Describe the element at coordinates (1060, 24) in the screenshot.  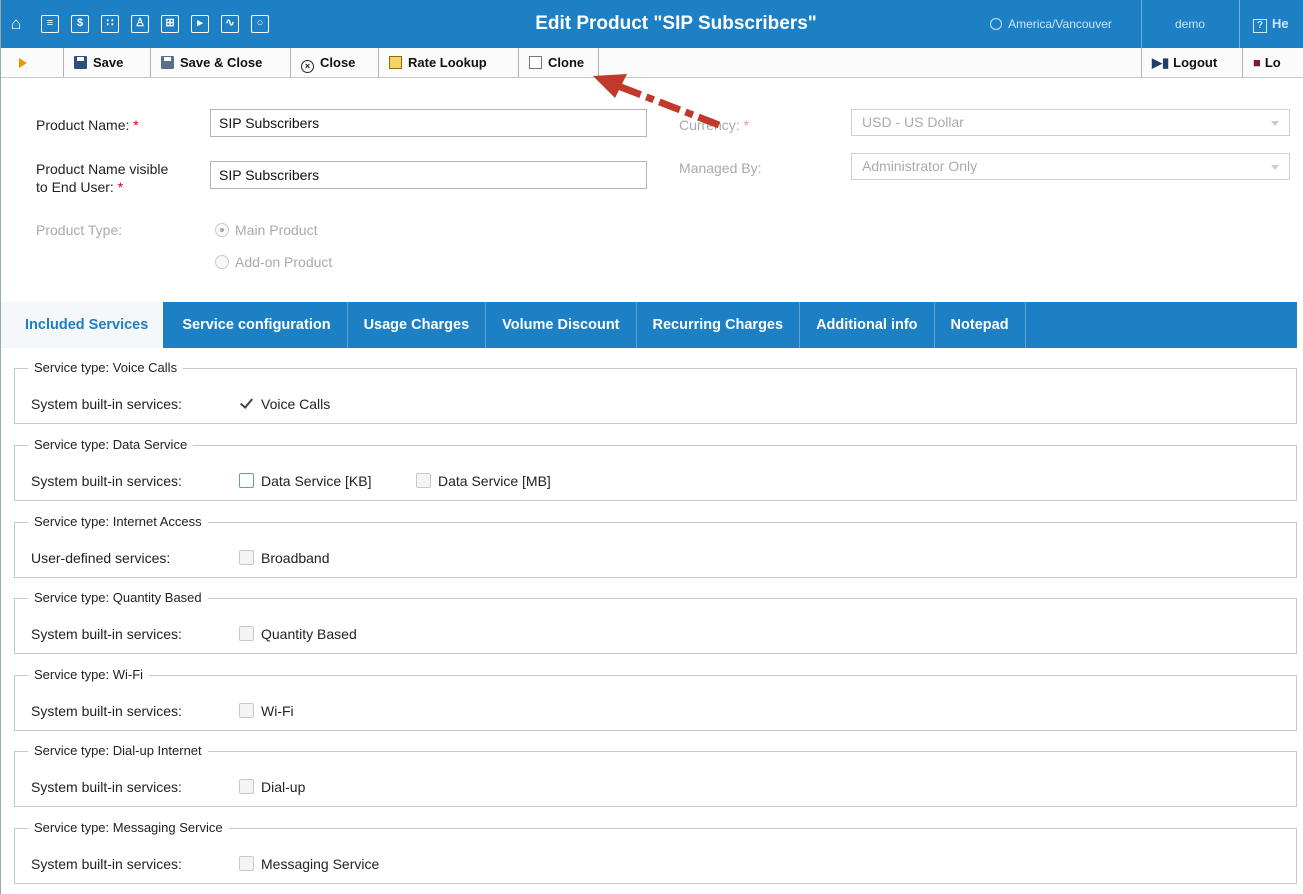
I see `timezone-label: America/Vancouver` at that location.